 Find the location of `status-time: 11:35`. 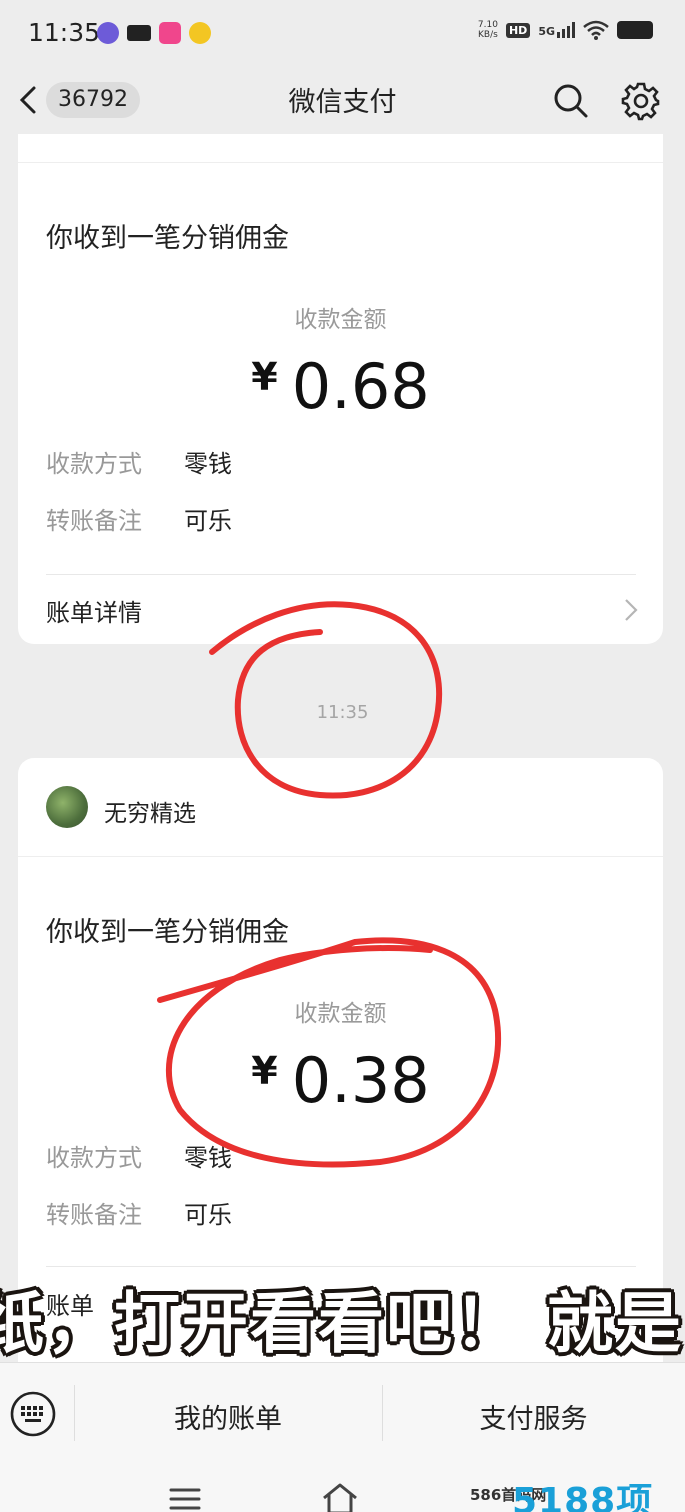

status-time: 11:35 is located at coordinates (64, 32).